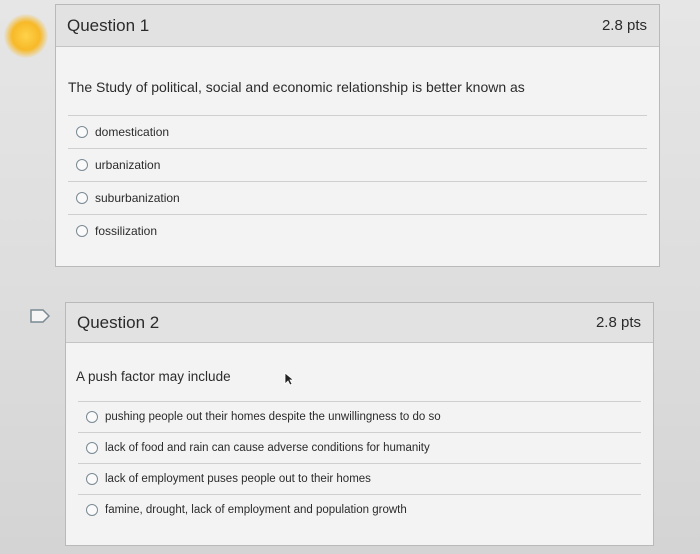 This screenshot has height=554, width=700. Describe the element at coordinates (357, 26) in the screenshot. I see `question-1-header: Question 1 2.8 pts` at that location.